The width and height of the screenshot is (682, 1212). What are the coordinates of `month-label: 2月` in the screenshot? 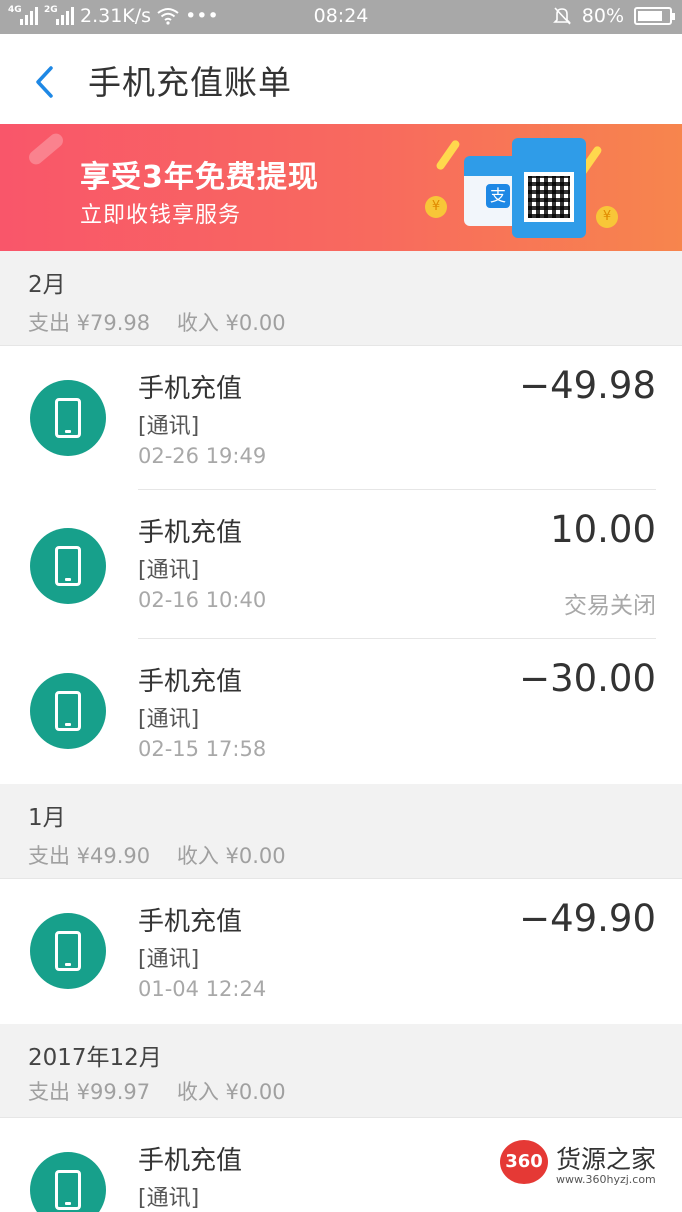 It's located at (47, 285).